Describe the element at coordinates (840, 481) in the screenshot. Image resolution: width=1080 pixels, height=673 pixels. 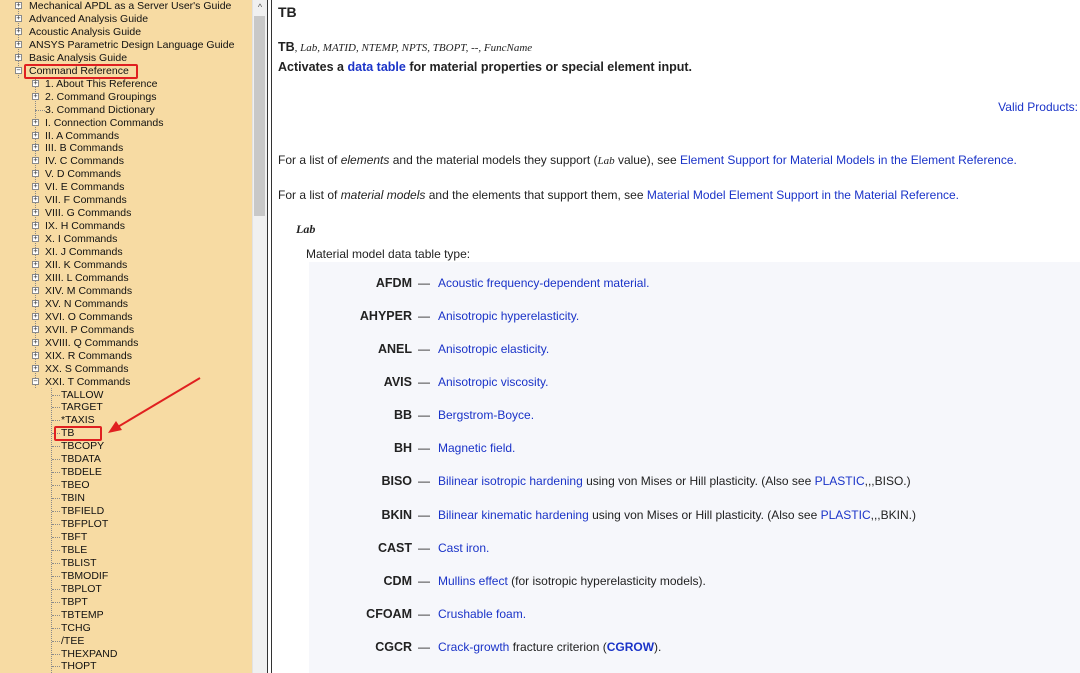
I see `command-link: PLASTIC` at that location.